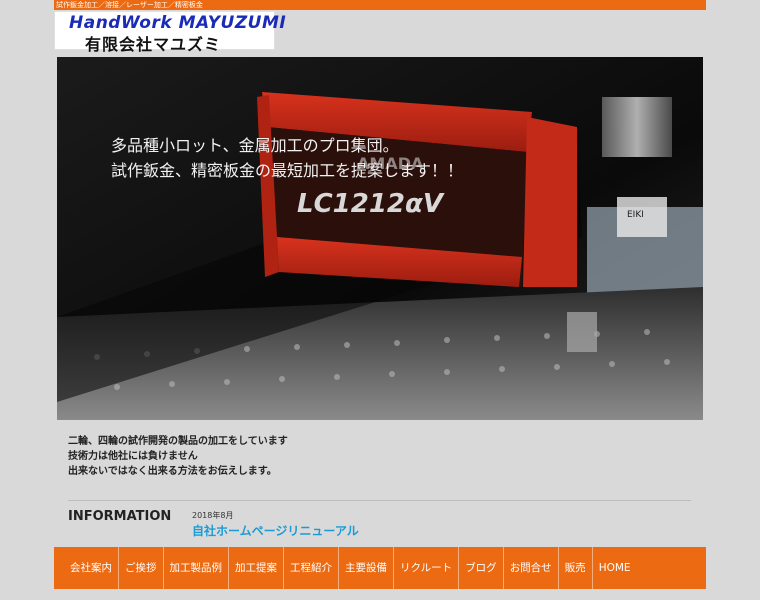  Describe the element at coordinates (178, 23) in the screenshot. I see `logo-english-text: HandWork MAYUZUMI` at that location.